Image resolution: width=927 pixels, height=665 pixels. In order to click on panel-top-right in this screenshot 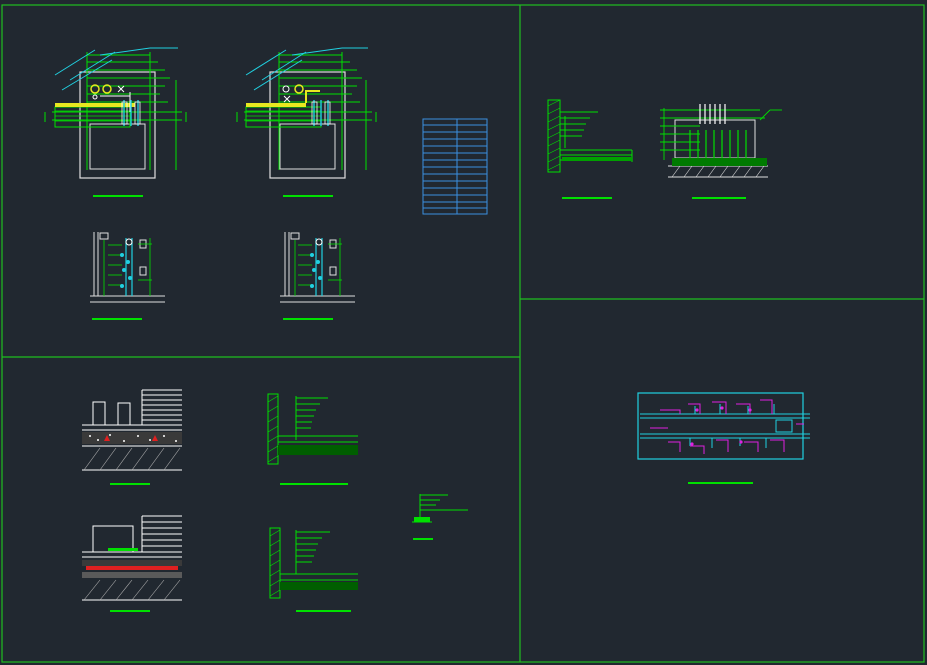, I will do `click(664, 149)`.